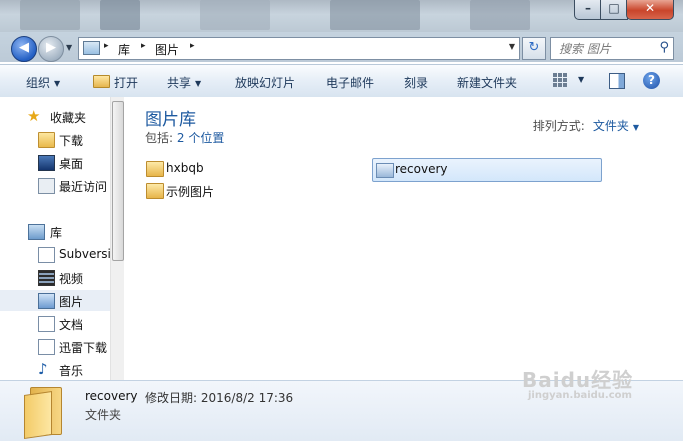 This screenshot has width=683, height=441. I want to click on thunder-downloads-icon, so click(46, 347).